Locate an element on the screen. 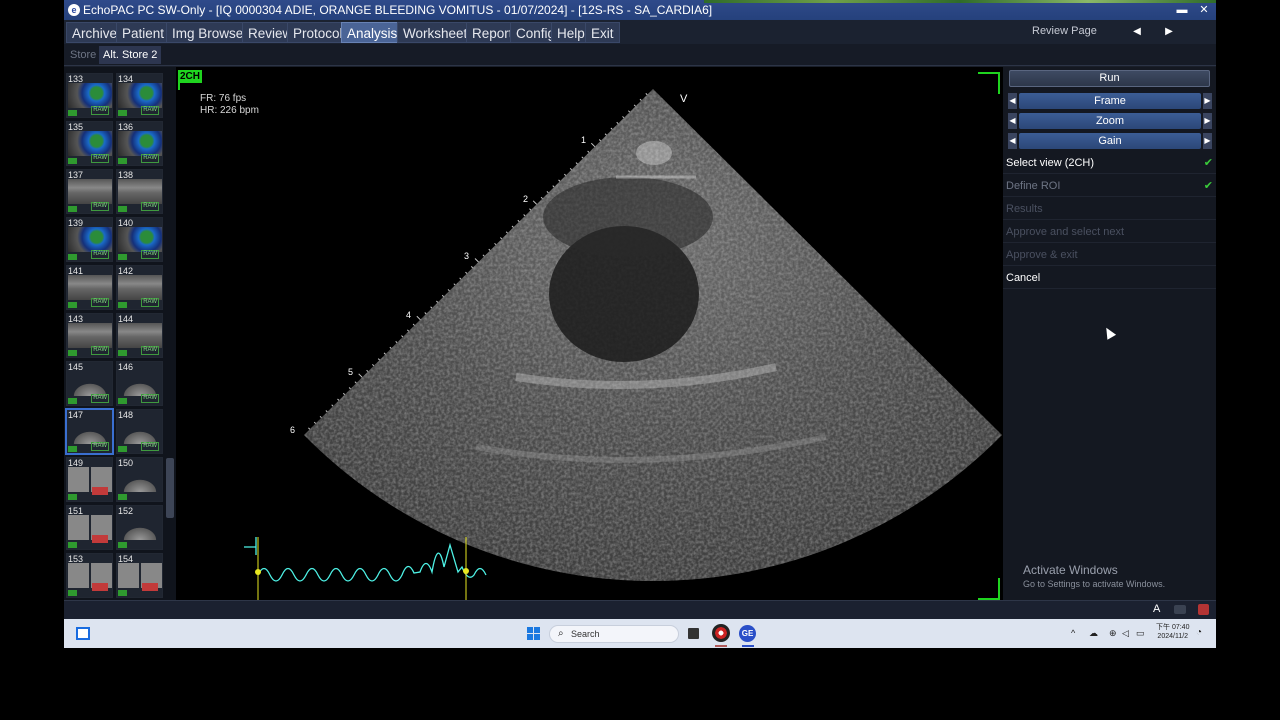 The image size is (1280, 720). store-button: Store is located at coordinates (83, 55).